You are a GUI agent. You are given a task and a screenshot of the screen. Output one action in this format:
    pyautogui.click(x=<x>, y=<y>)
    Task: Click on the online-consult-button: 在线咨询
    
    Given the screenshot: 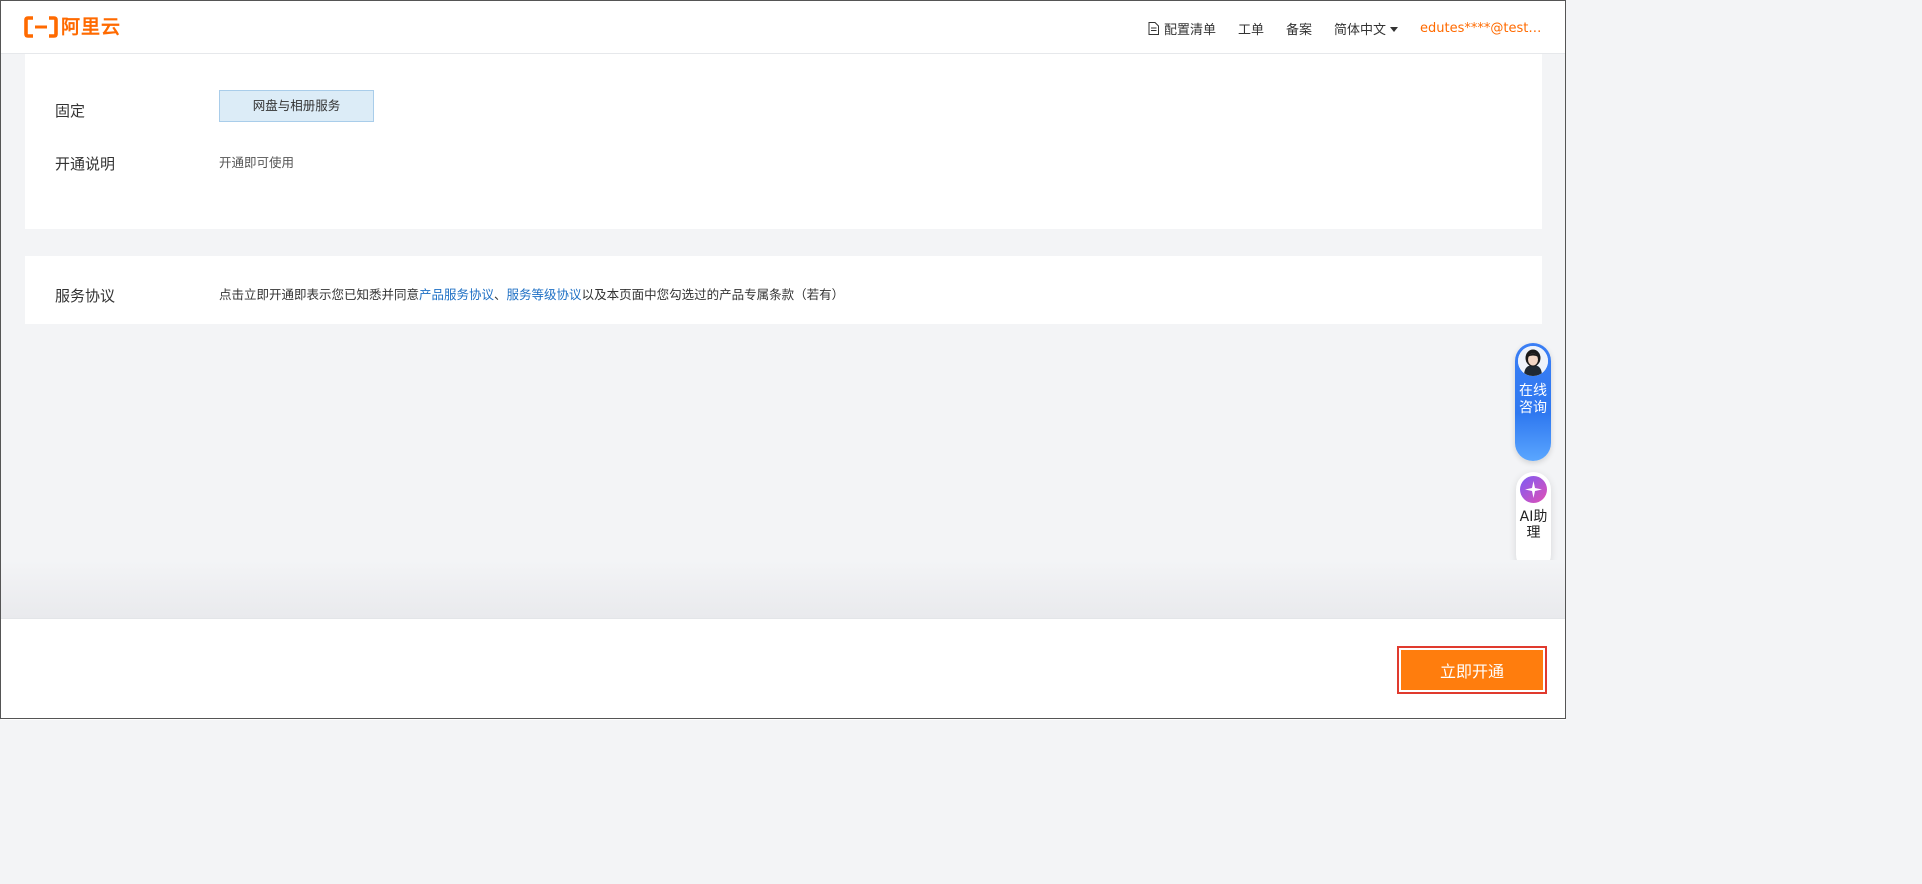 What is the action you would take?
    pyautogui.click(x=1533, y=402)
    